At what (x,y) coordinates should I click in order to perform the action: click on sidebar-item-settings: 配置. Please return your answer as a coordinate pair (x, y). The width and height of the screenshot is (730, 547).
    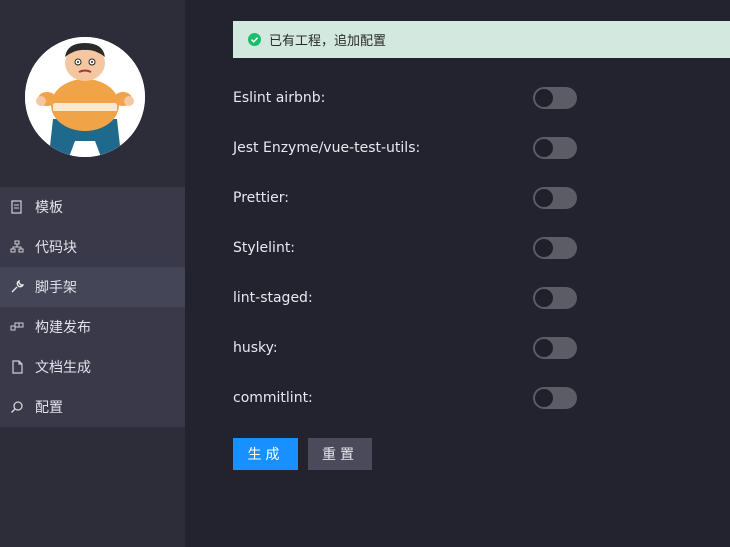
    Looking at the image, I should click on (92, 407).